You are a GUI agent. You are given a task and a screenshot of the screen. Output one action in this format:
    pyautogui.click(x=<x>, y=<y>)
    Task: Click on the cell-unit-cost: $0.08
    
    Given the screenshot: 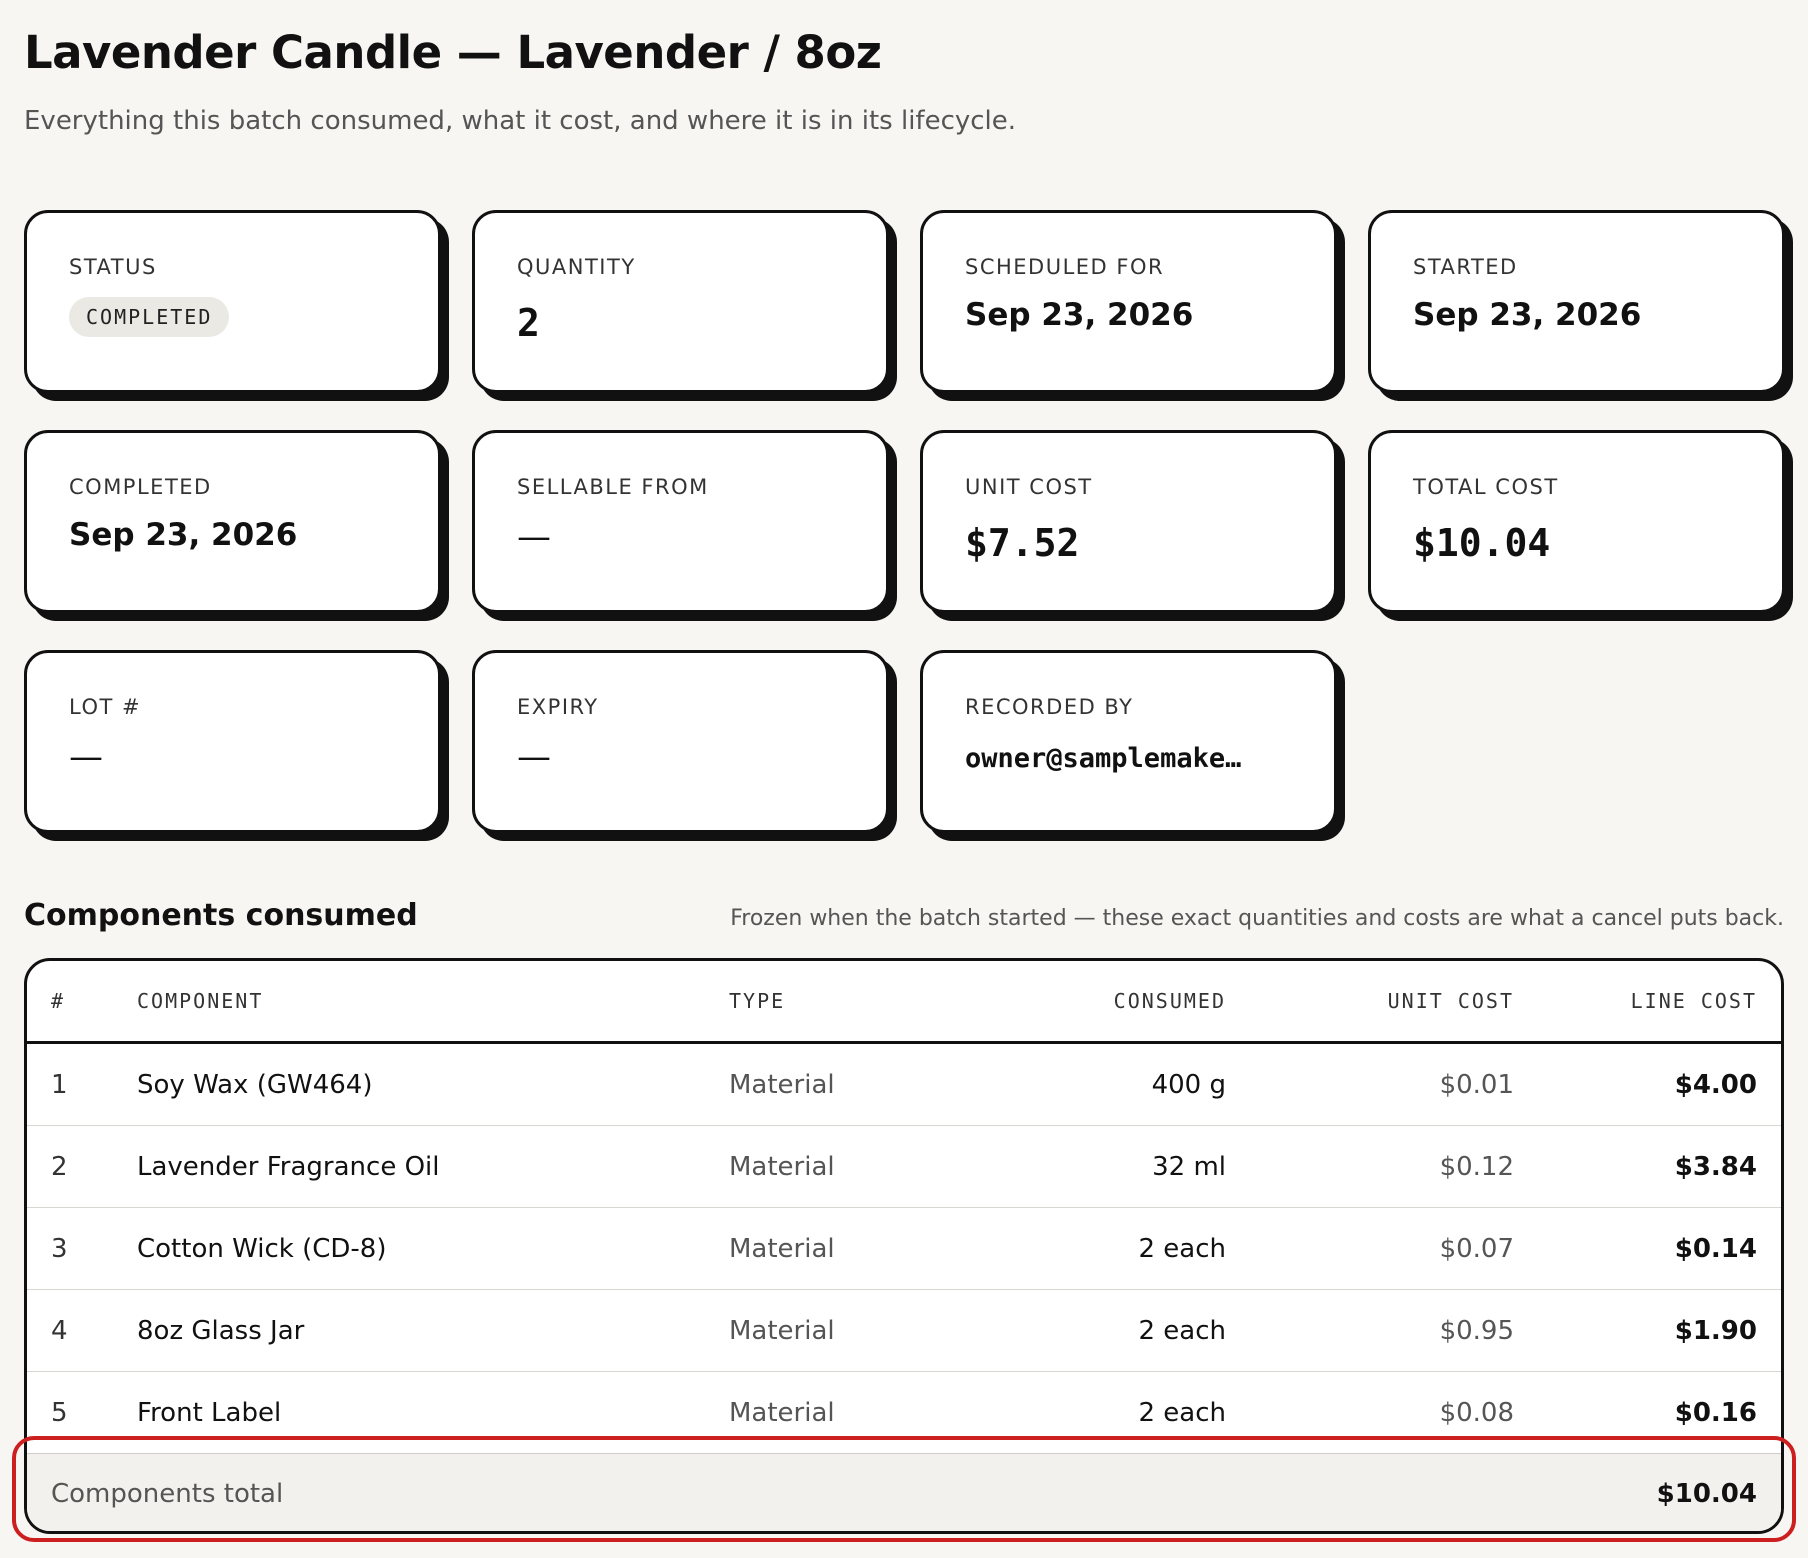 What is the action you would take?
    pyautogui.click(x=1476, y=1412)
    